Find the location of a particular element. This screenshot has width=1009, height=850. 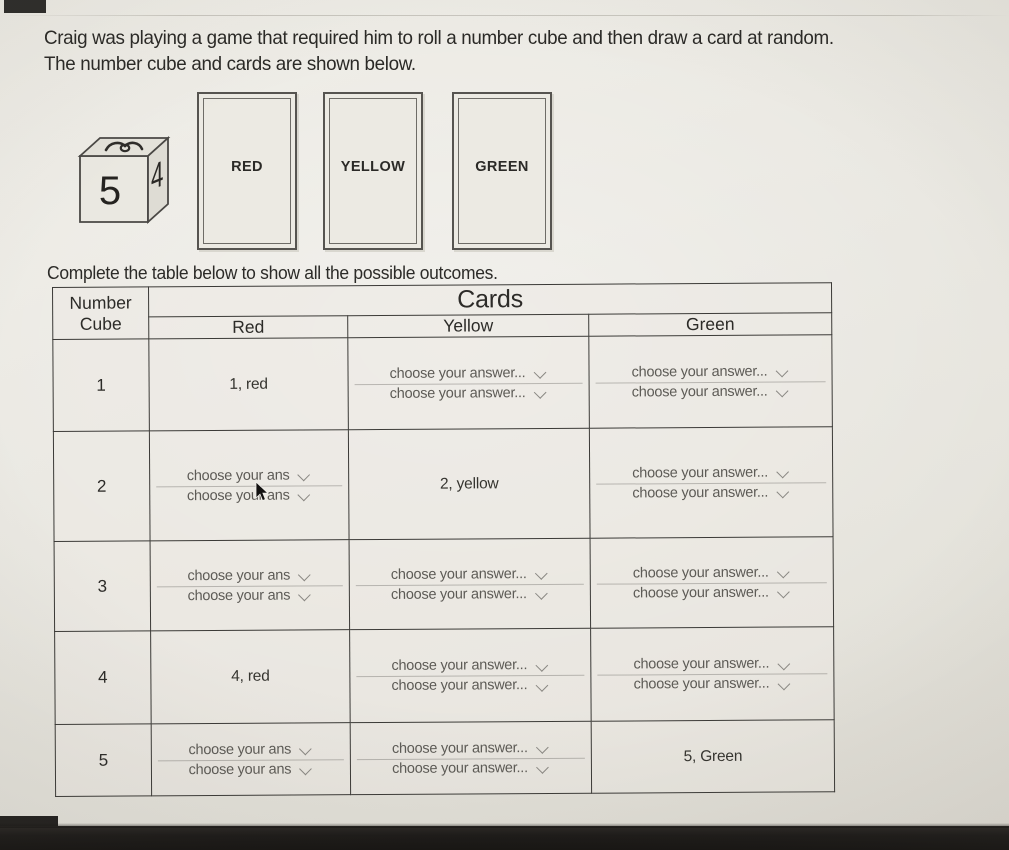

dropdown-red-r2-1: choose your ans is located at coordinates (249, 475).